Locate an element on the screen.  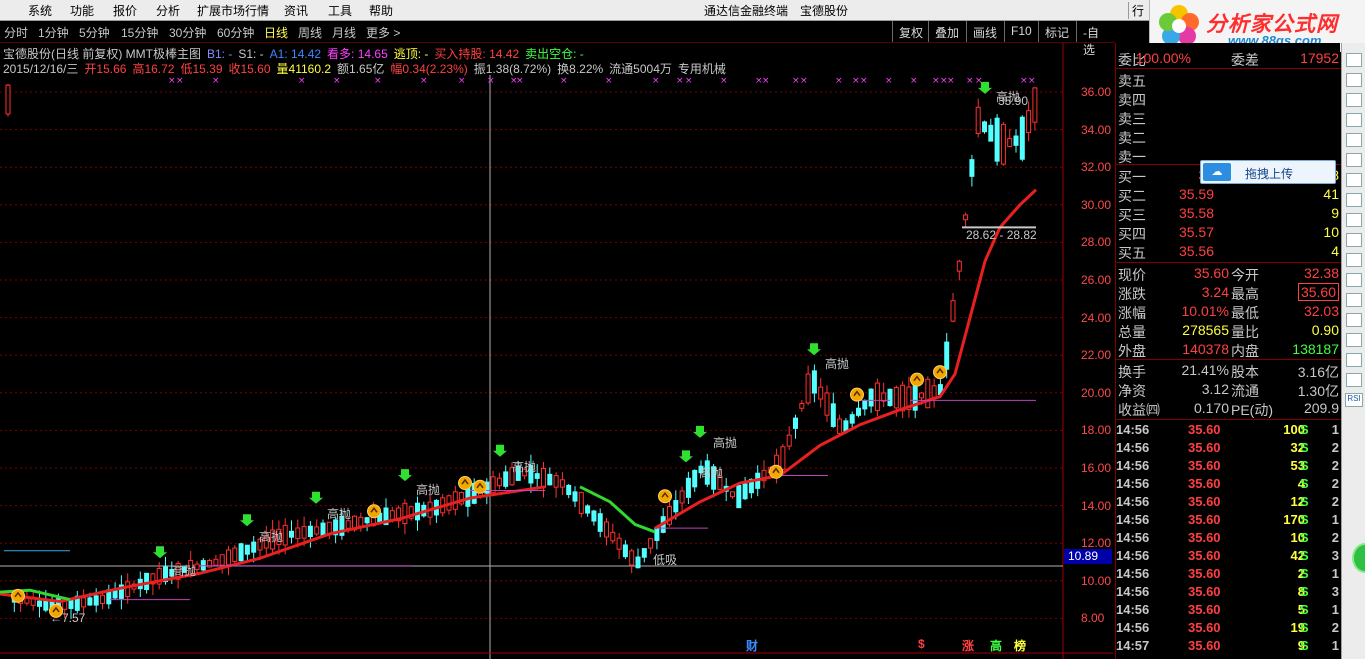
sidebar-tool-icon: RSI is located at coordinates (1354, 400).